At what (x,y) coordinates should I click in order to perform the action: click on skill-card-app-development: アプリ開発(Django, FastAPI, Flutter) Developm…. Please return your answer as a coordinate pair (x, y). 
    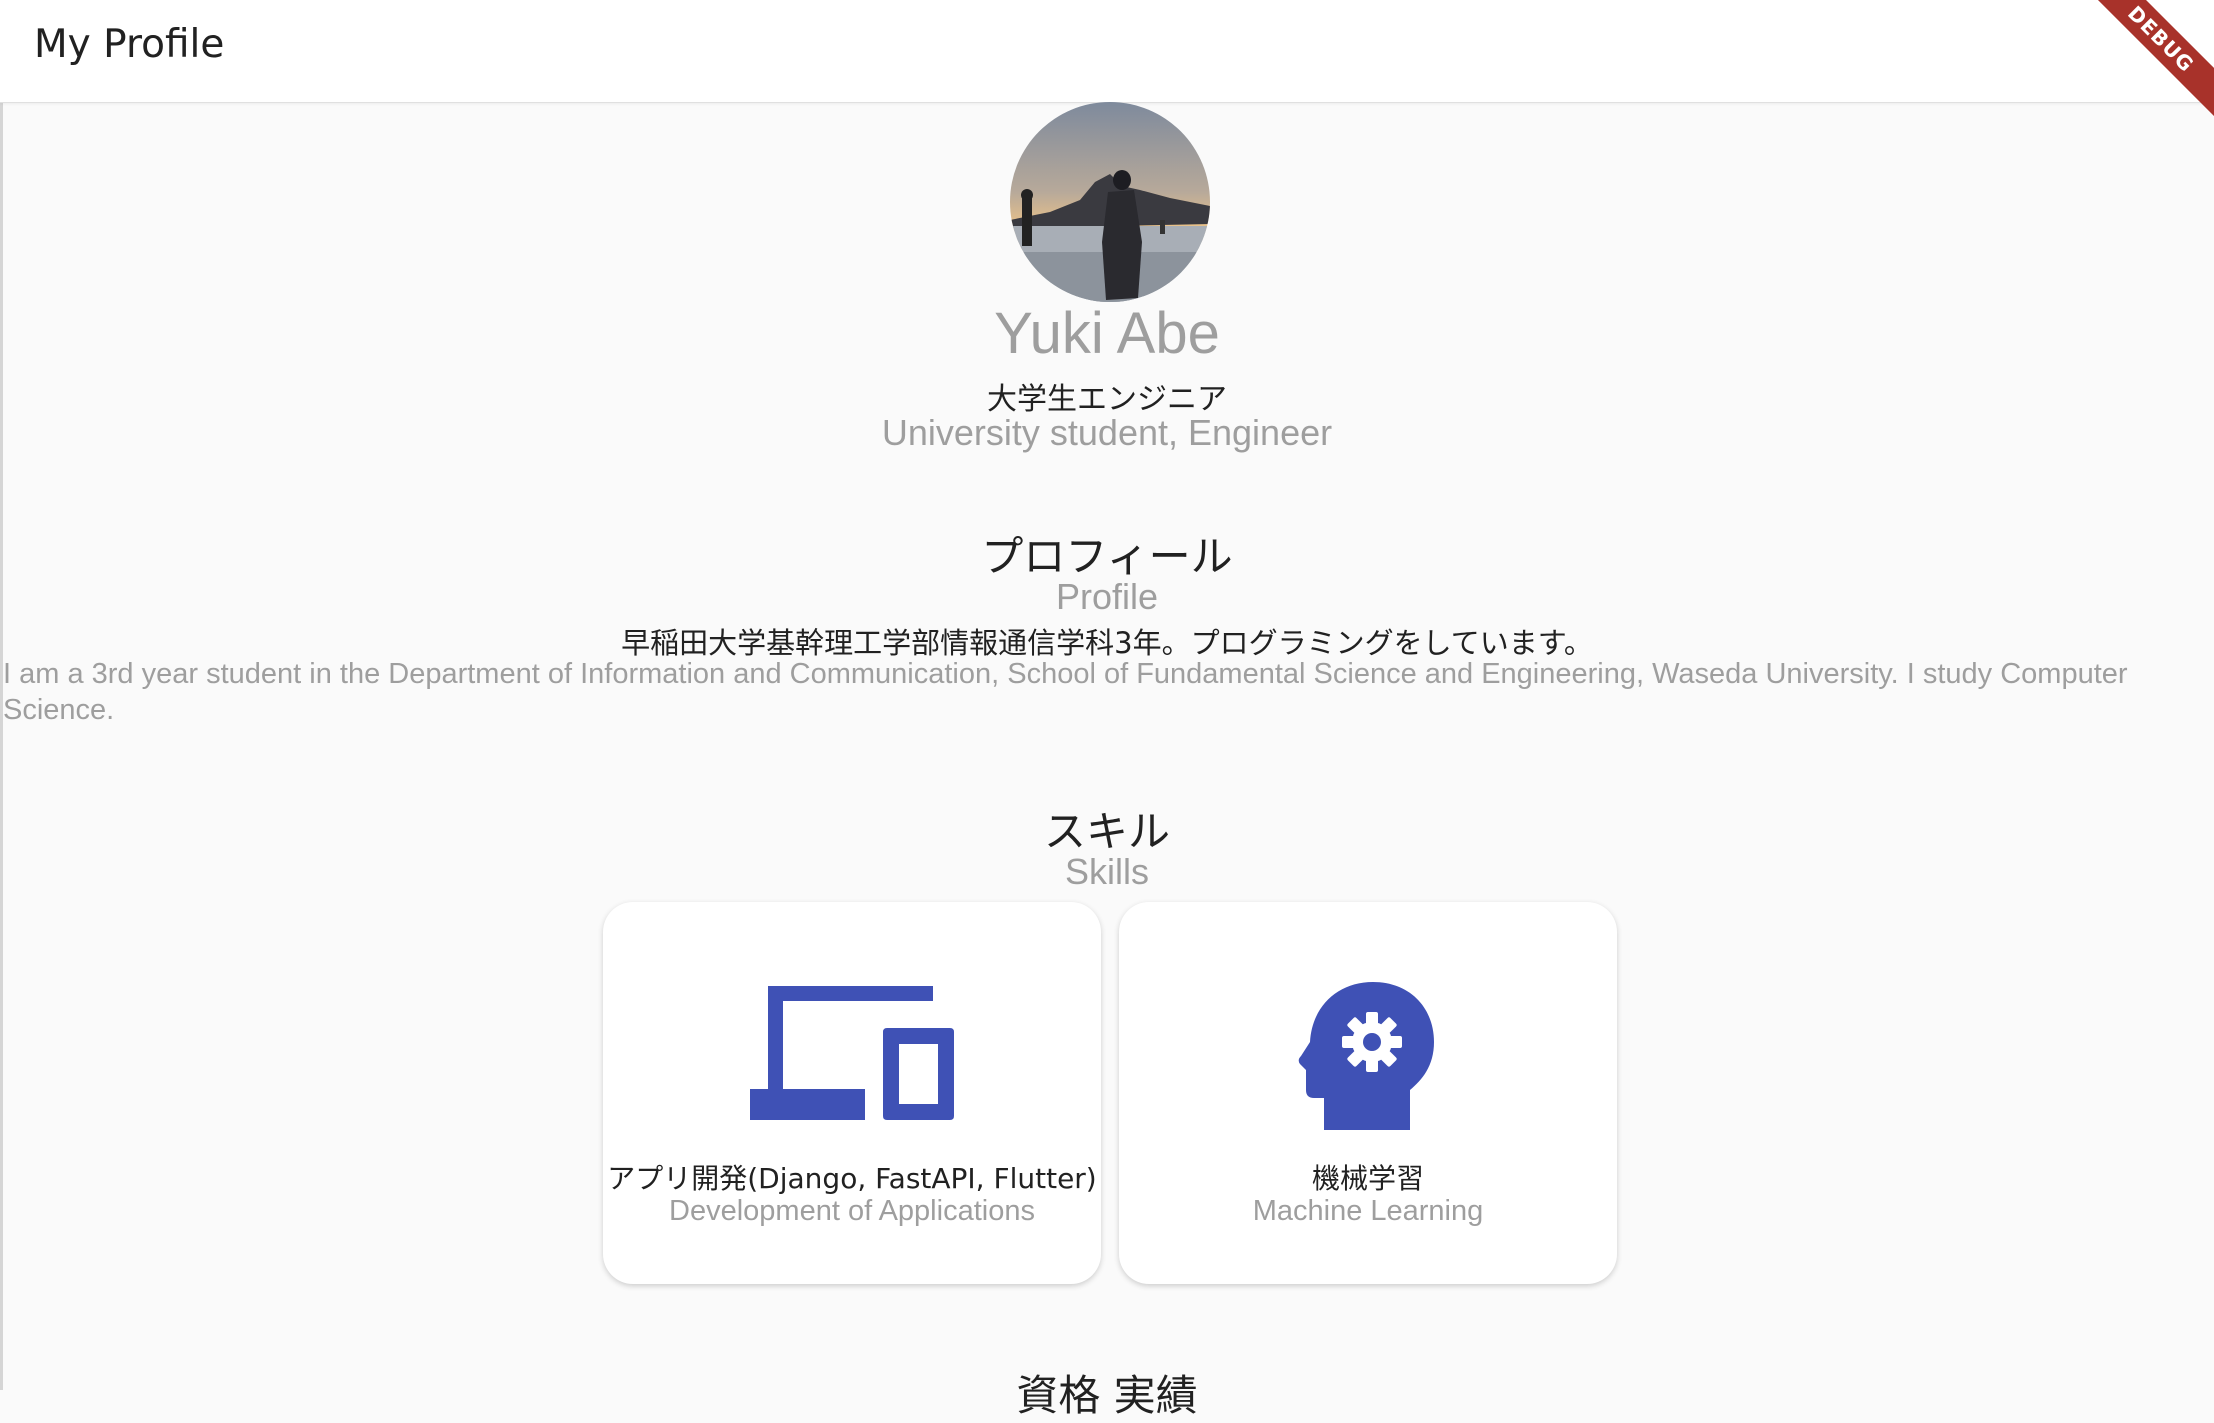
    Looking at the image, I should click on (852, 1093).